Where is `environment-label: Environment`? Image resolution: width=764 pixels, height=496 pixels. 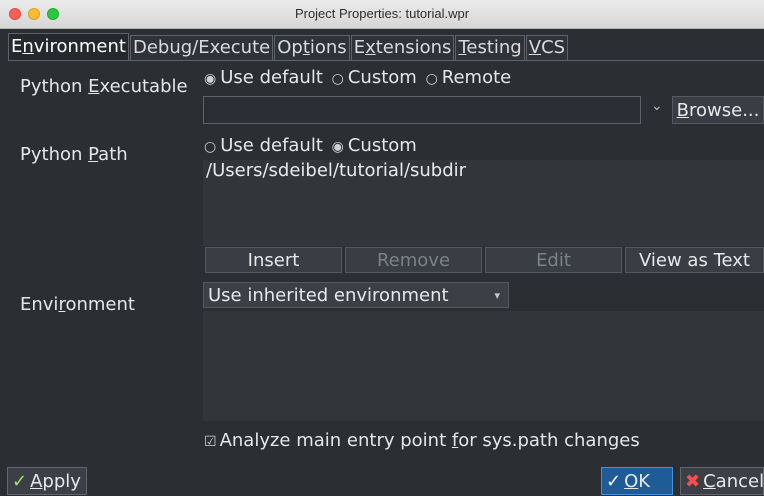 environment-label: Environment is located at coordinates (77, 304).